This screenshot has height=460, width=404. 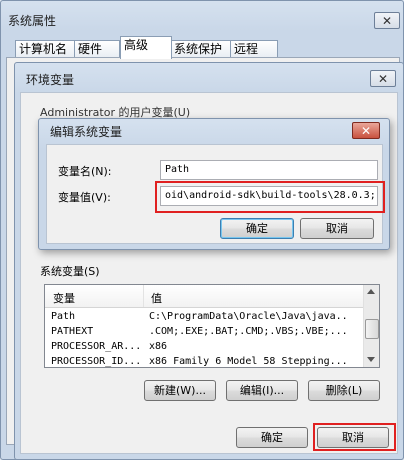 I want to click on tab-label: 计算机名, so click(x=43, y=49).